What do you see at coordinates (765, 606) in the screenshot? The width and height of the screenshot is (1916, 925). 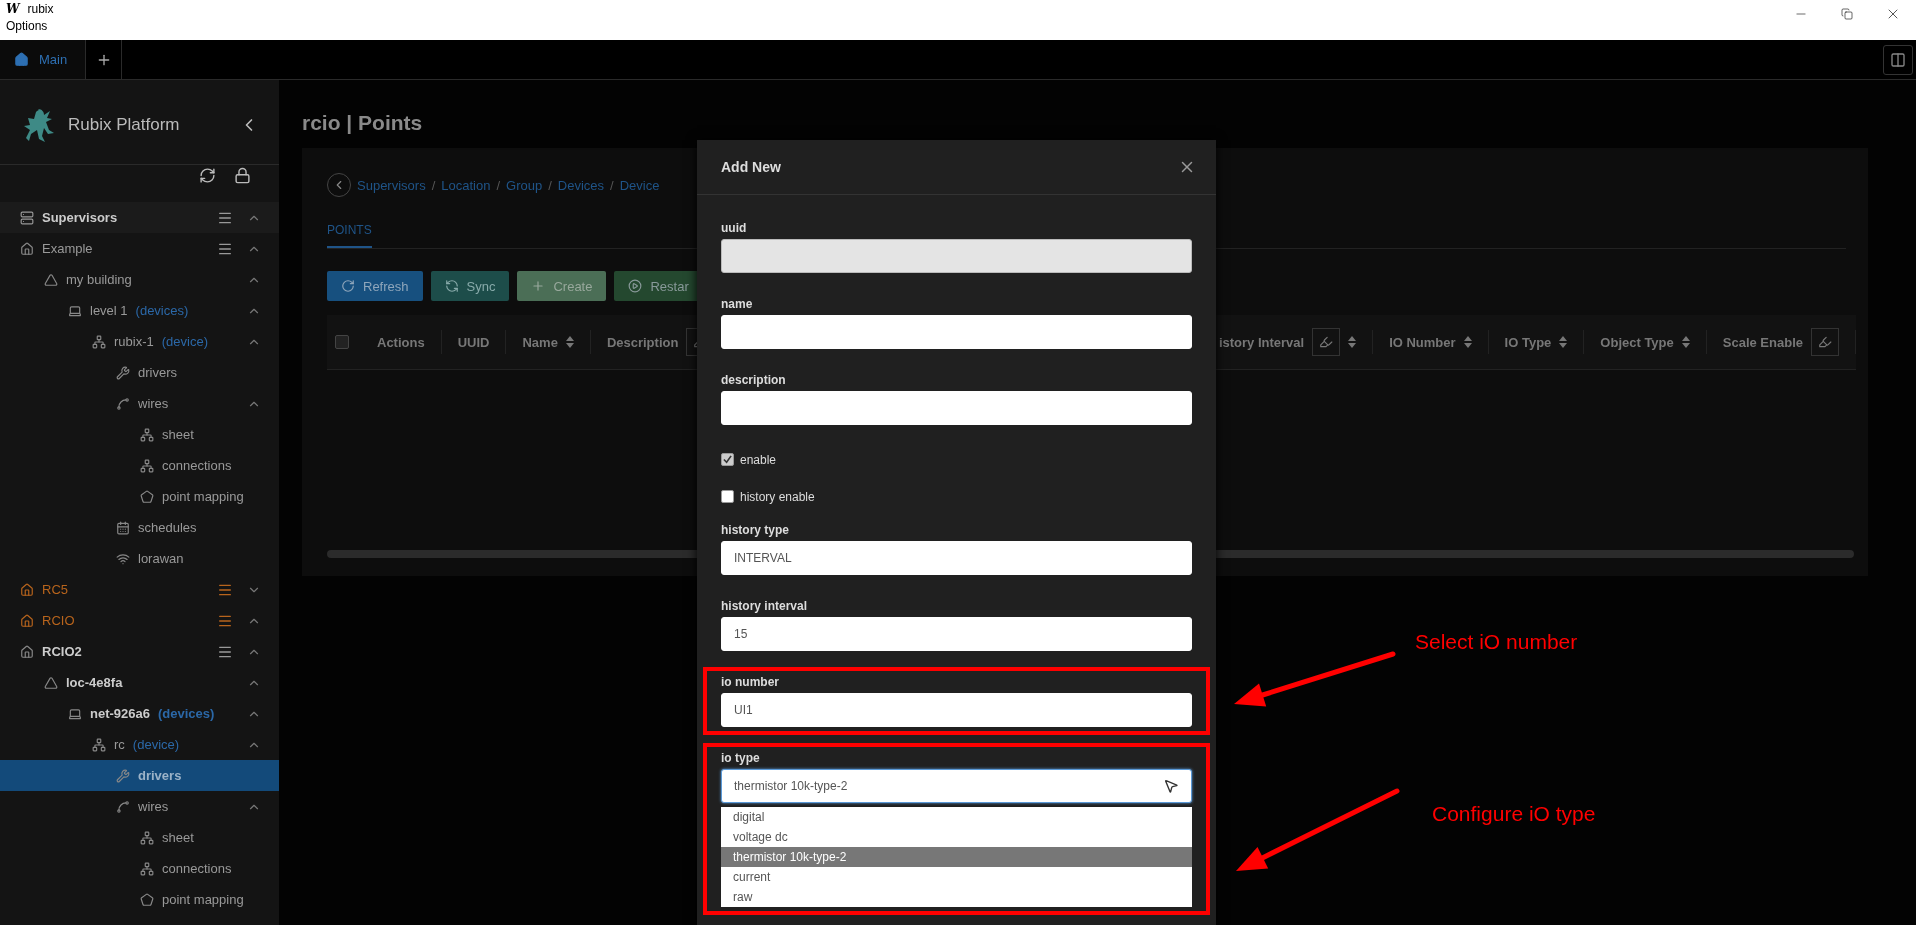 I see `field-label: history interval` at bounding box center [765, 606].